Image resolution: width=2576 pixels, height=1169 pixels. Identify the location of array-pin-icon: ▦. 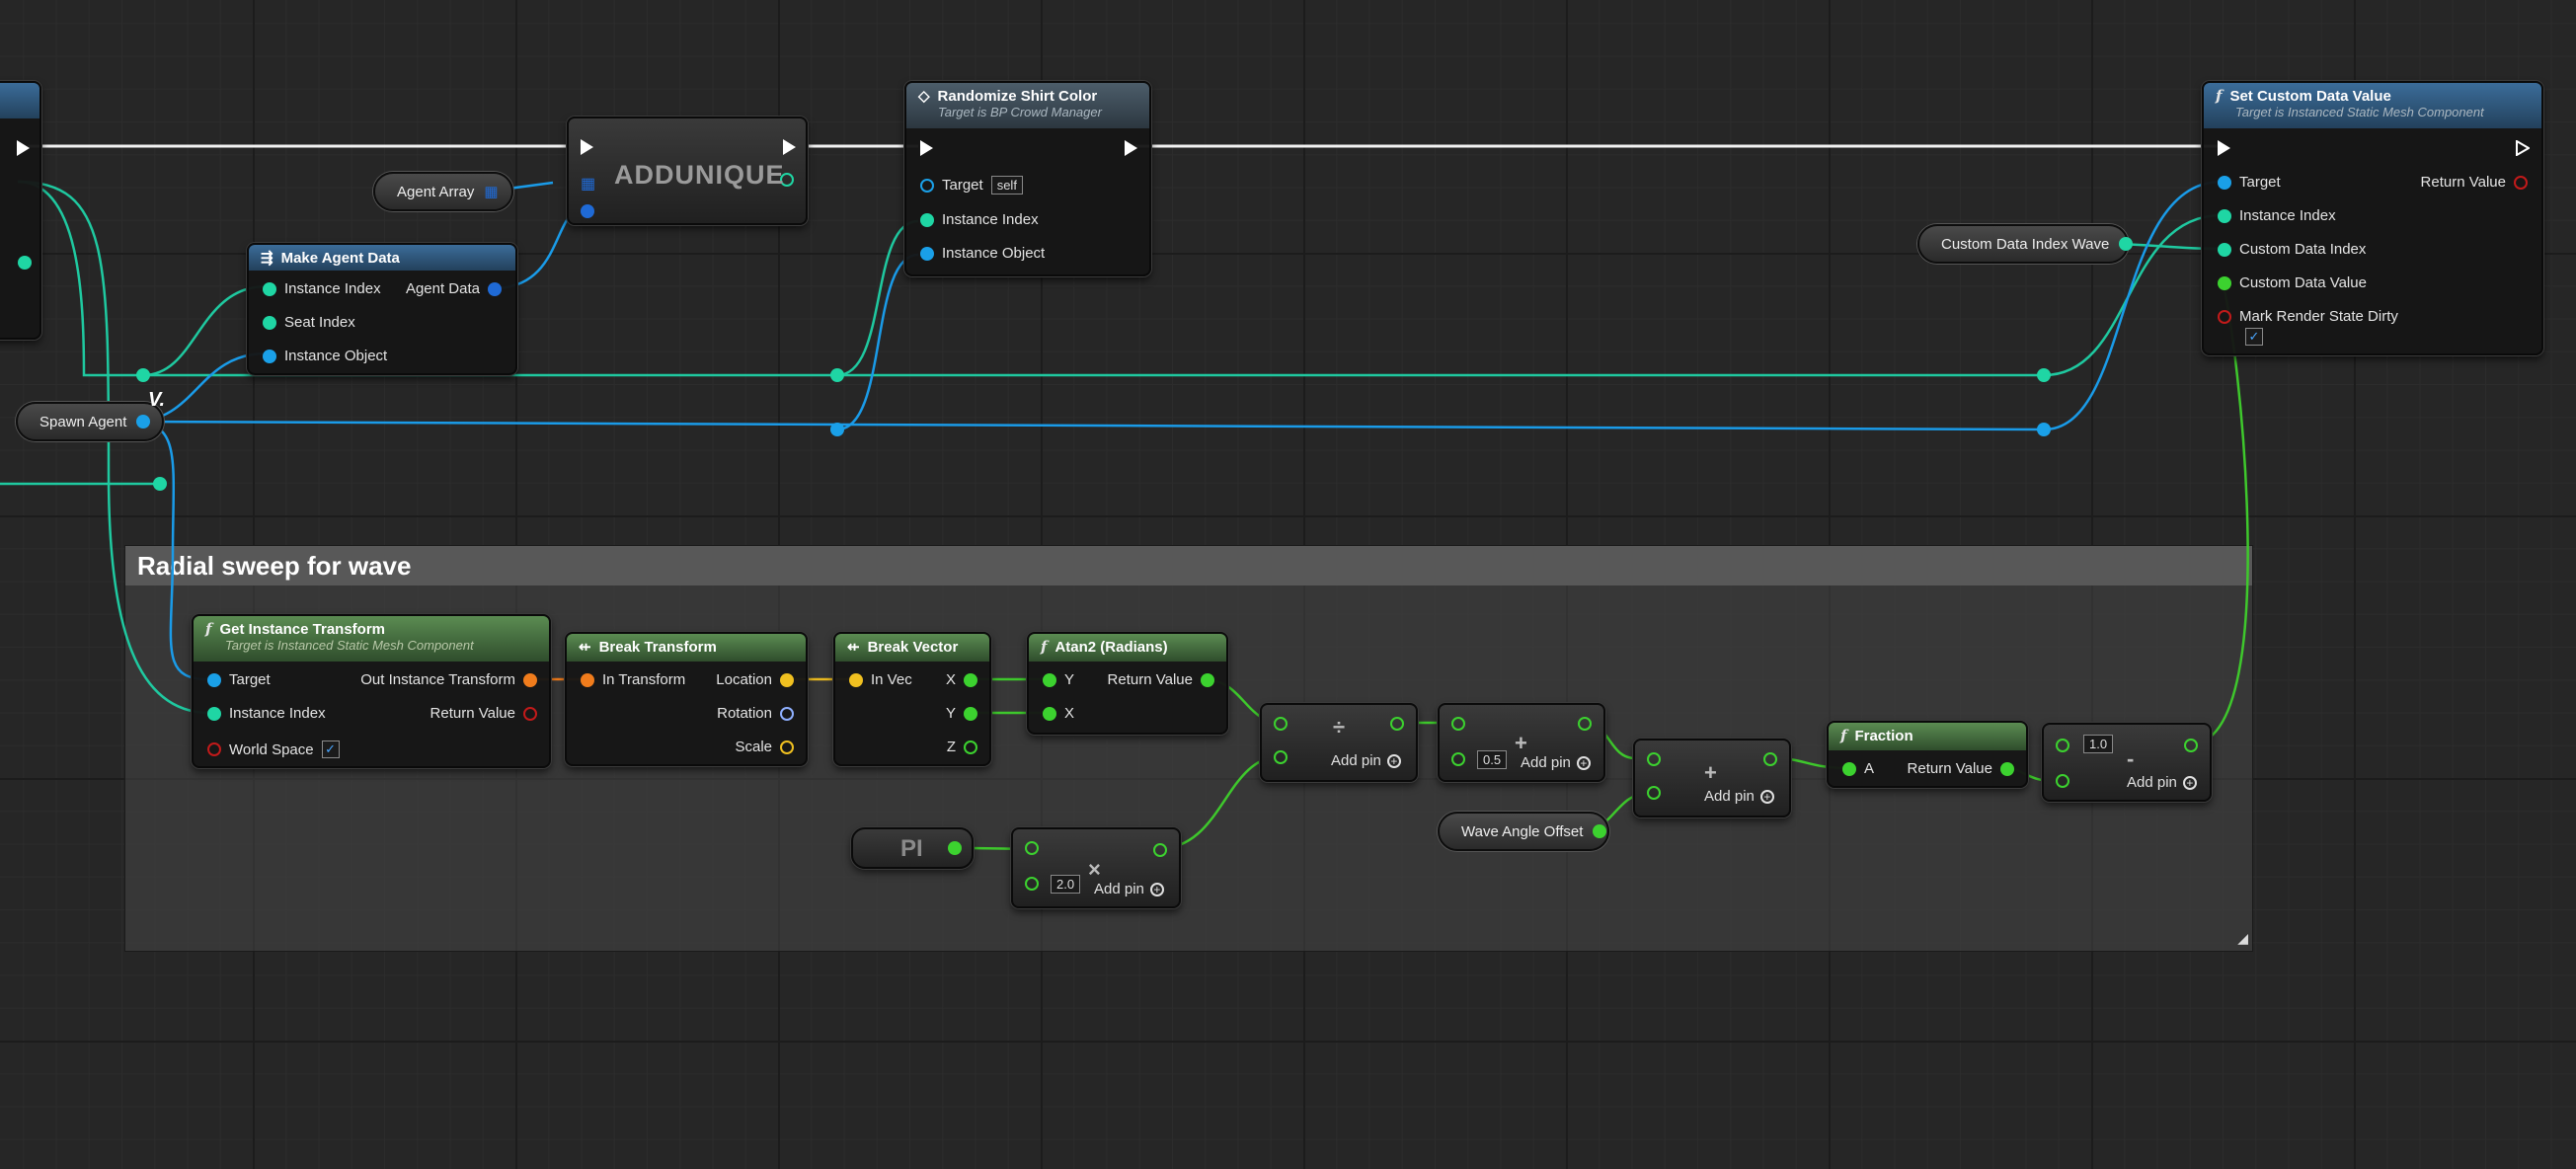
(491, 191).